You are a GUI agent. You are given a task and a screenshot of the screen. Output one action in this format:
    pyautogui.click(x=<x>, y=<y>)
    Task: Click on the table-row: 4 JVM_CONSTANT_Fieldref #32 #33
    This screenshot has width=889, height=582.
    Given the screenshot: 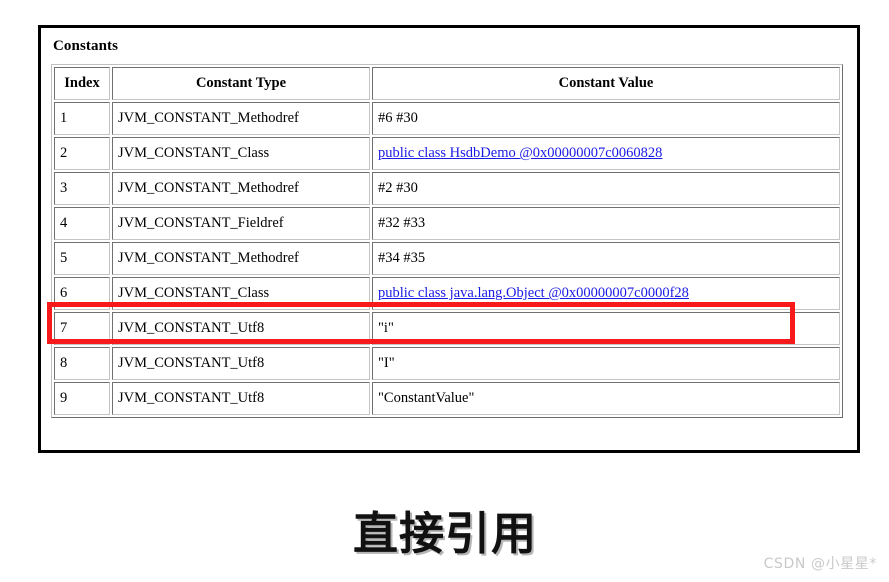 What is the action you would take?
    pyautogui.click(x=447, y=223)
    